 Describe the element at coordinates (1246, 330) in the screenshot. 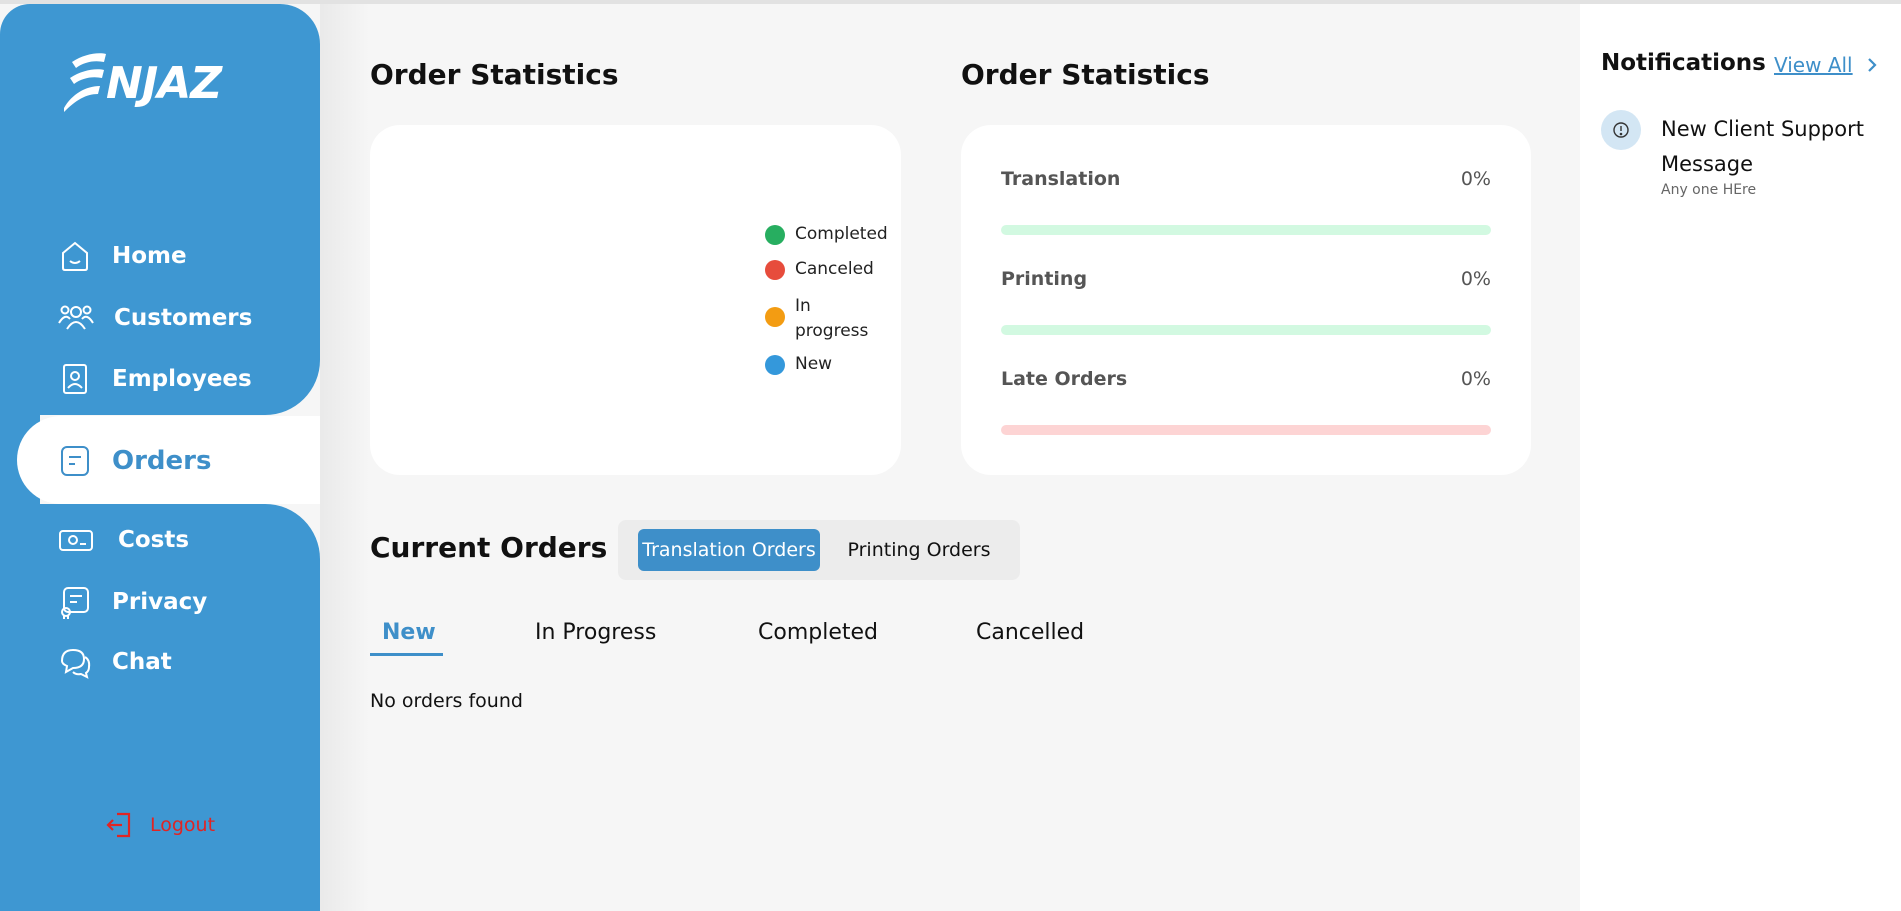

I see `stat-printing-bar` at that location.